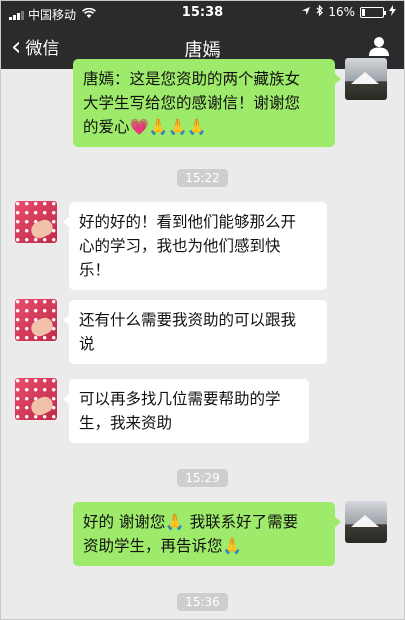 The image size is (405, 620). I want to click on message-line: 生，我来资助, so click(126, 423).